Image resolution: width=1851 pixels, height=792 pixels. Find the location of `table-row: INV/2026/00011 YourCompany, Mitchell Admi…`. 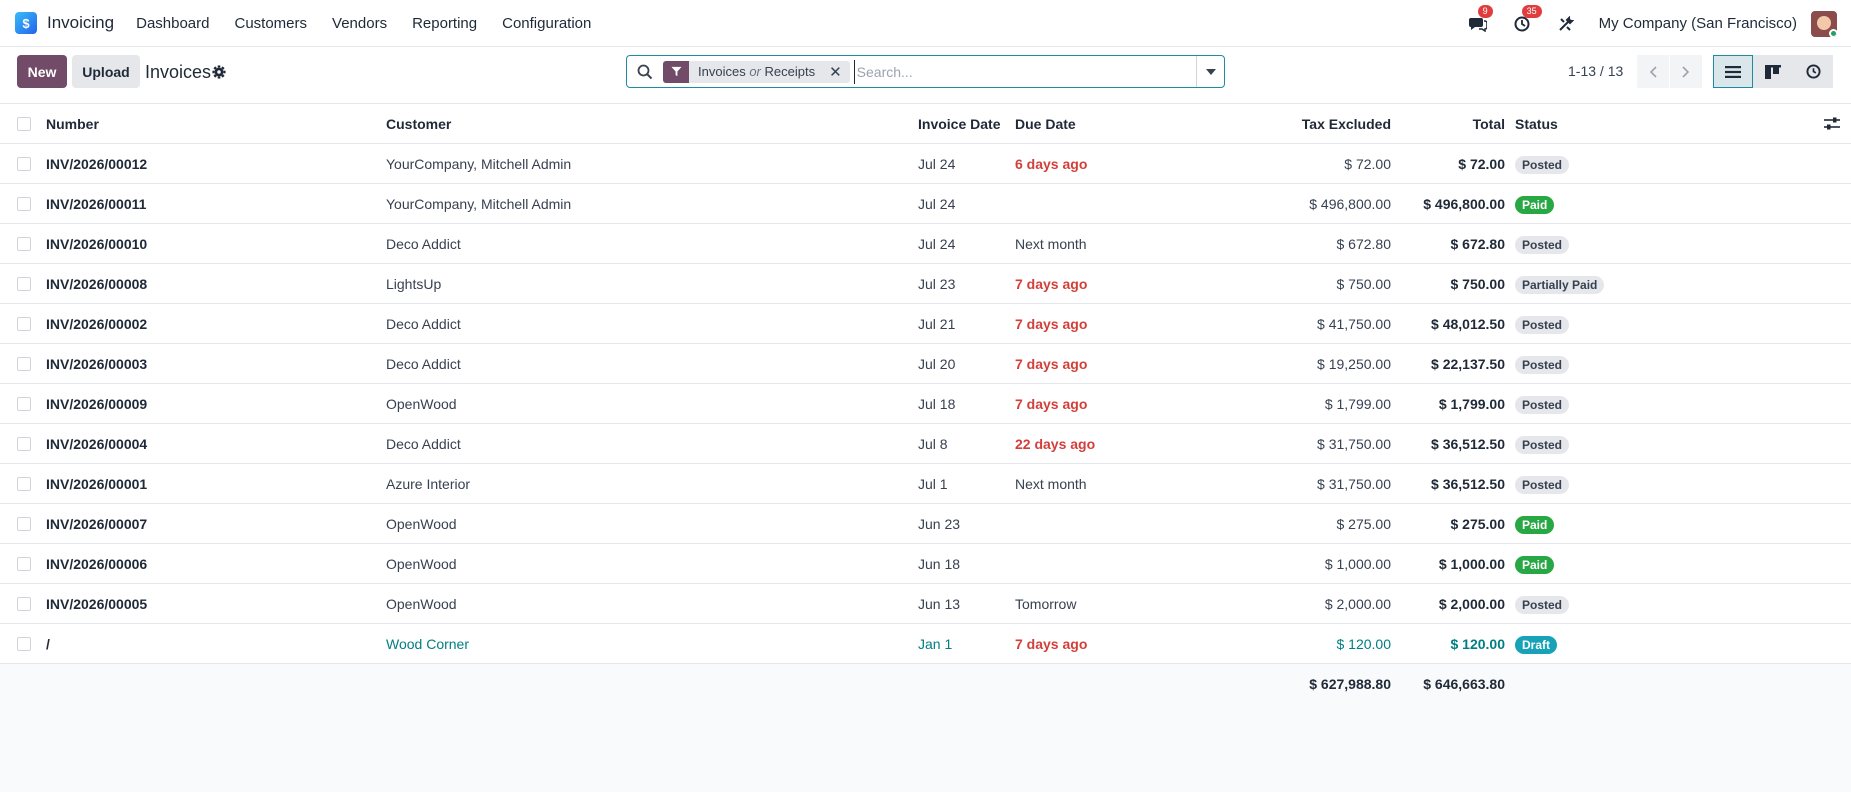

table-row: INV/2026/00011 YourCompany, Mitchell Admi… is located at coordinates (925, 204).